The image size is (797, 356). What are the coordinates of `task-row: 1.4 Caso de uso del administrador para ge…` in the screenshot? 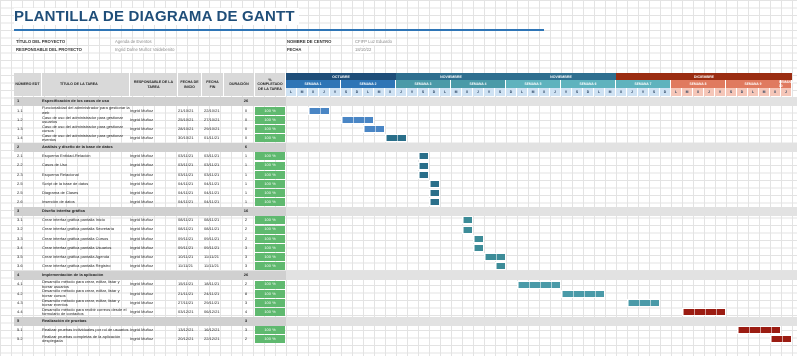 It's located at (405, 138).